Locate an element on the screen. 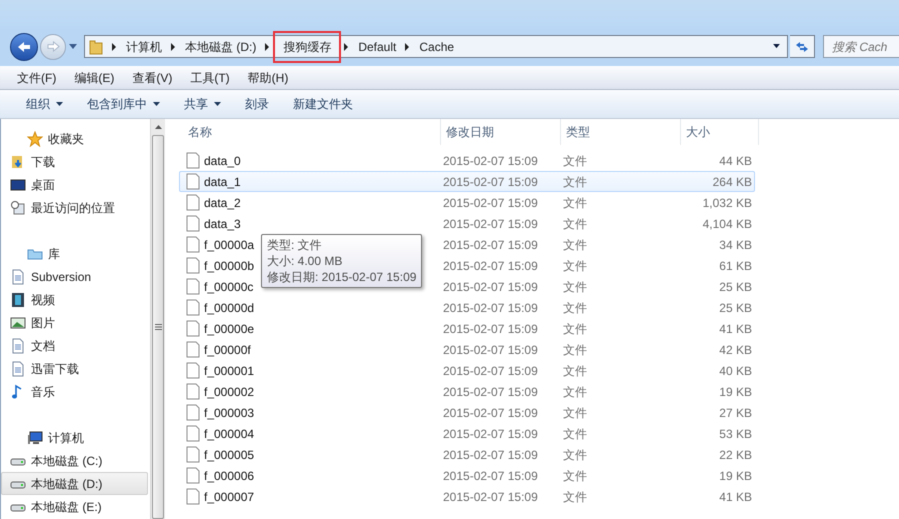 The height and width of the screenshot is (519, 899). grip-icon is located at coordinates (158, 327).